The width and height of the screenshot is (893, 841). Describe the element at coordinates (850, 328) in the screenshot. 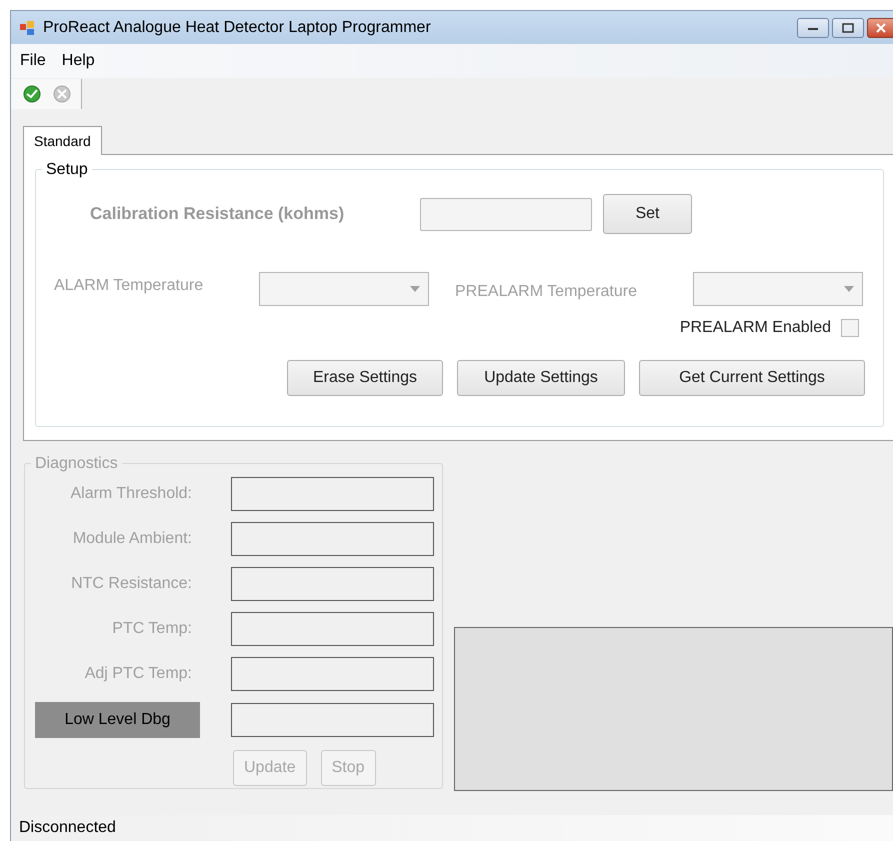

I see `prealarm-enabled-checkbox` at that location.